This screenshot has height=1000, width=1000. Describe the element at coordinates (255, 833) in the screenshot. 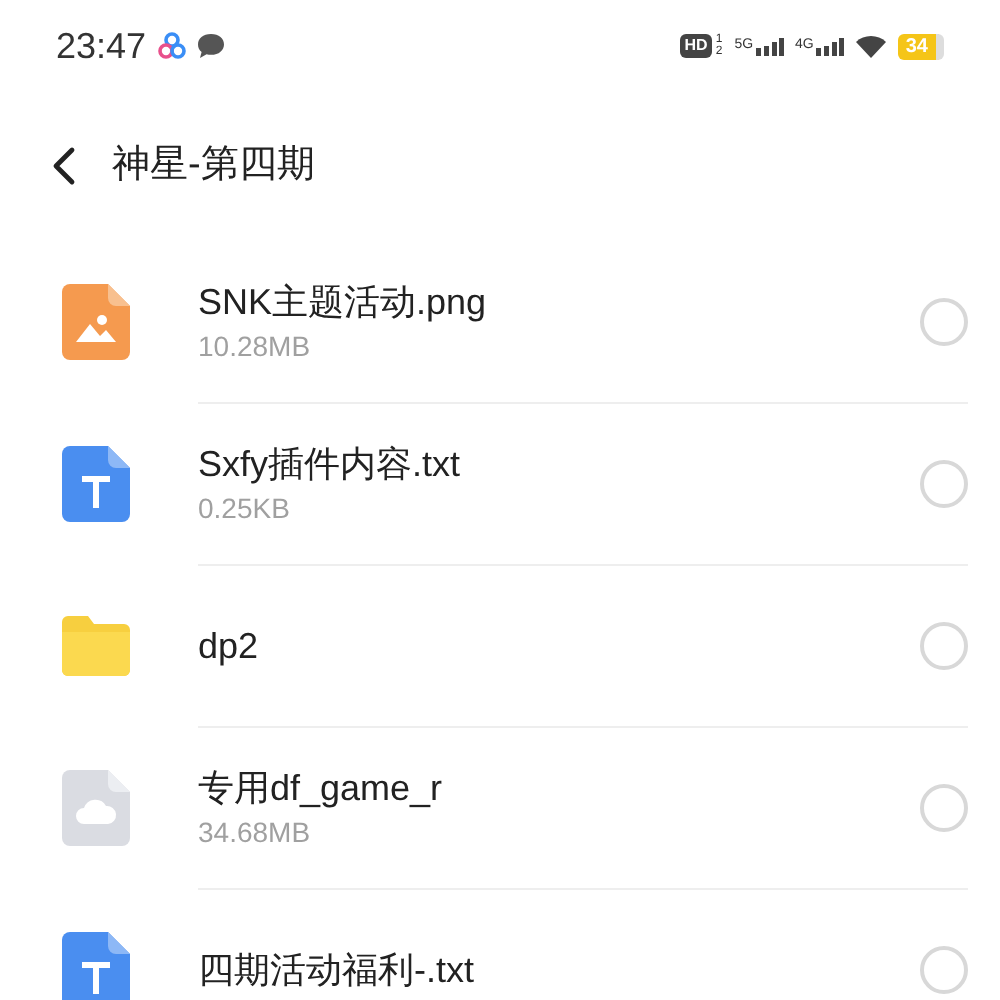

I see `file-size: 34.68MB` at that location.